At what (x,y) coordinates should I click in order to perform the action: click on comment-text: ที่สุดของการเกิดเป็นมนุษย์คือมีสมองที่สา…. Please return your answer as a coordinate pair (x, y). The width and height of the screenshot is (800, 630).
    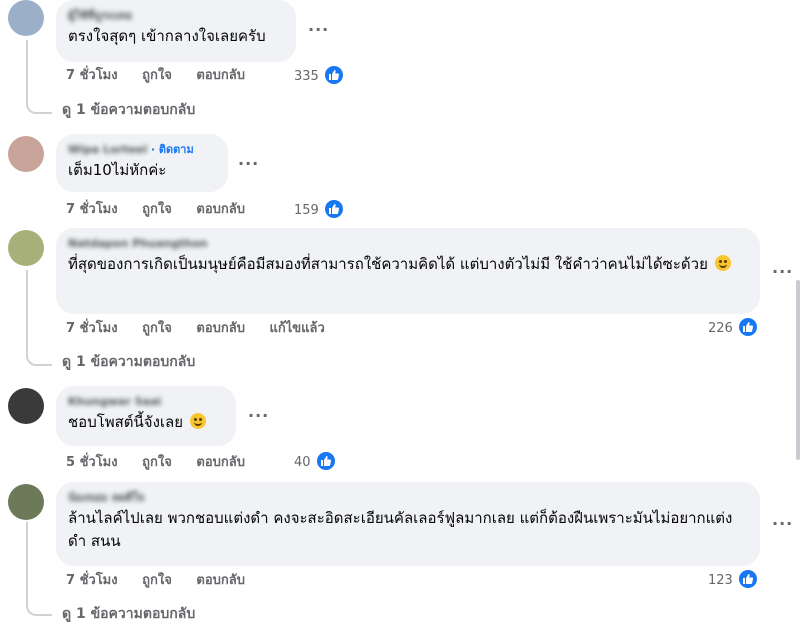
    Looking at the image, I should click on (408, 264).